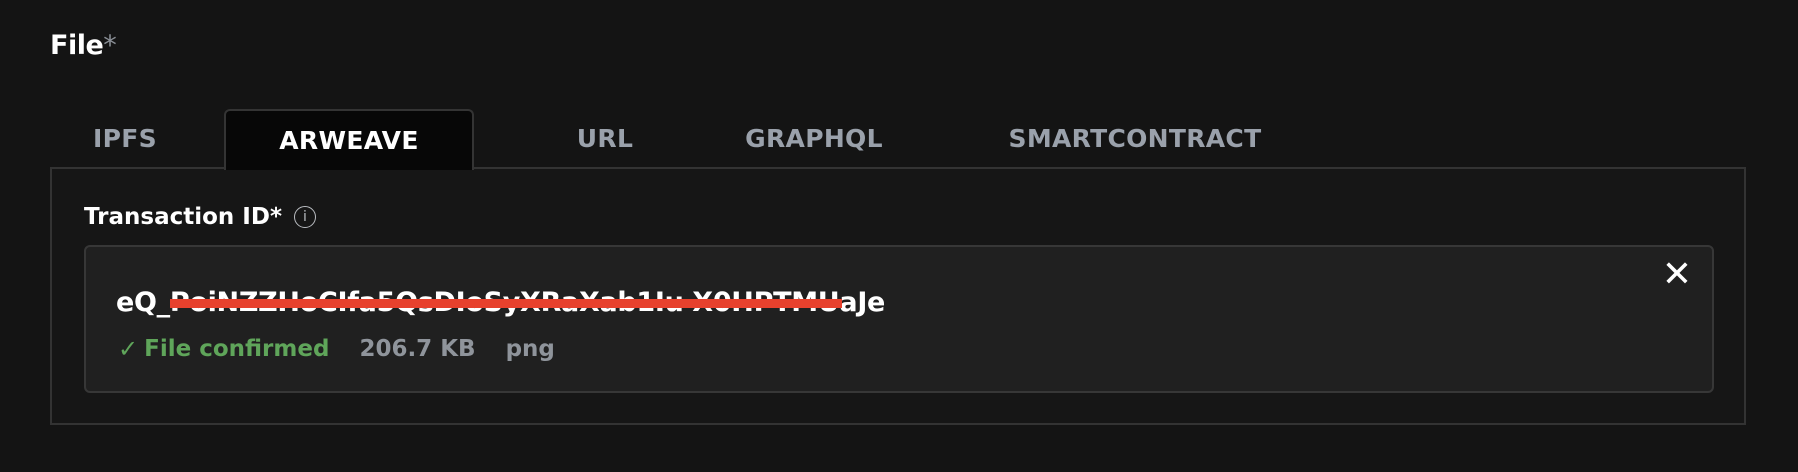  What do you see at coordinates (128, 349) in the screenshot?
I see `check-icon: ✓` at bounding box center [128, 349].